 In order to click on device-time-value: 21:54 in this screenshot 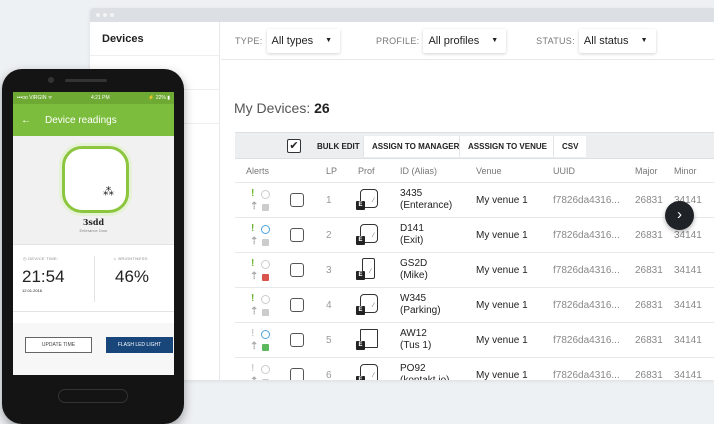, I will do `click(43, 276)`.